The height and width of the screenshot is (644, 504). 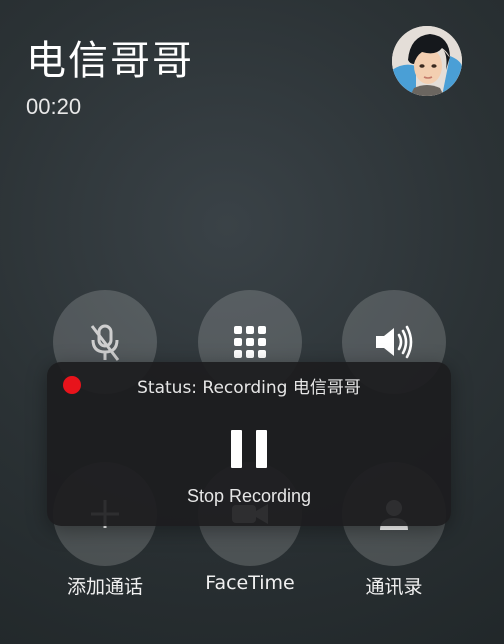 I want to click on stop-recording-button, so click(x=249, y=449).